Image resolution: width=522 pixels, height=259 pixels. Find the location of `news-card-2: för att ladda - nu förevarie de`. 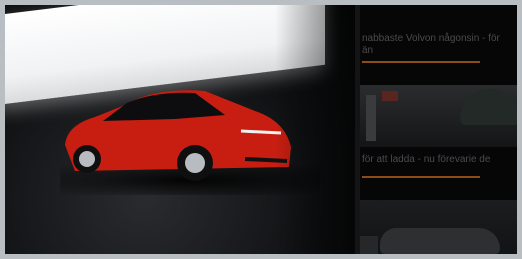

news-card-2: för att ladda - nu förevarie de is located at coordinates (438, 170).